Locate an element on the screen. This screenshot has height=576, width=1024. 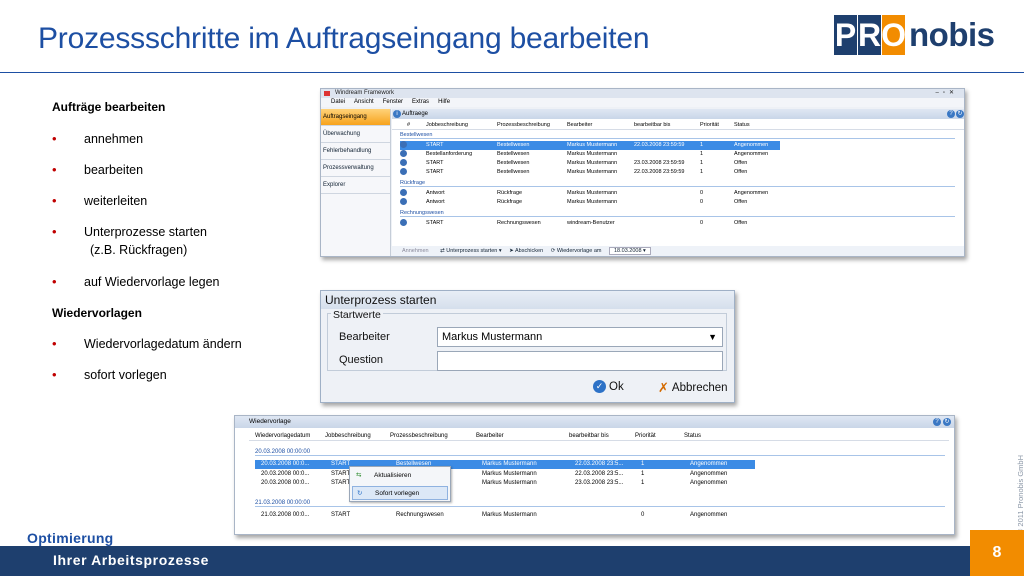
table-cell: Bestellwesen is located at coordinates (513, 154).